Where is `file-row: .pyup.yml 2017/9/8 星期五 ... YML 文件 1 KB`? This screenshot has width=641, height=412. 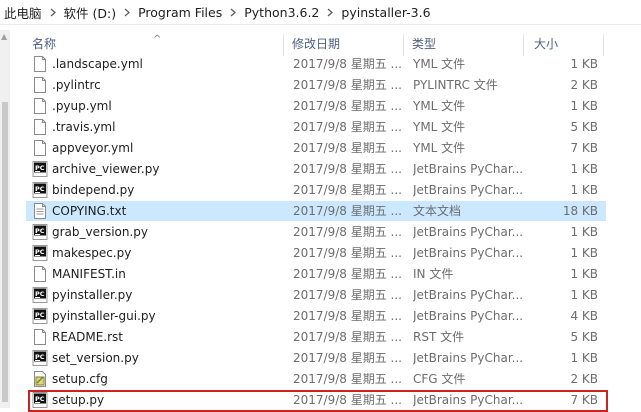
file-row: .pyup.yml 2017/9/8 星期五 ... YML 文件 1 KB is located at coordinates (316, 106).